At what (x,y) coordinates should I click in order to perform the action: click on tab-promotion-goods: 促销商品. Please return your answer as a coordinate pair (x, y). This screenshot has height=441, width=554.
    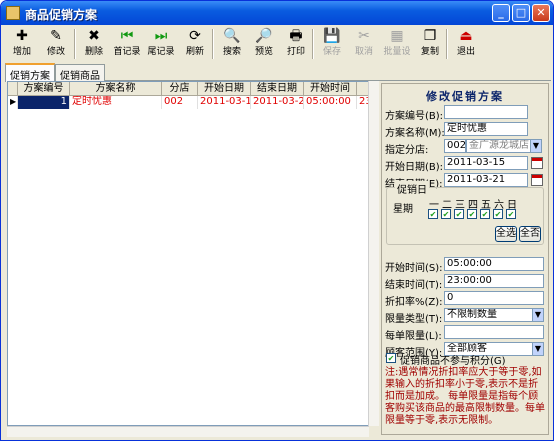
    Looking at the image, I should click on (80, 73).